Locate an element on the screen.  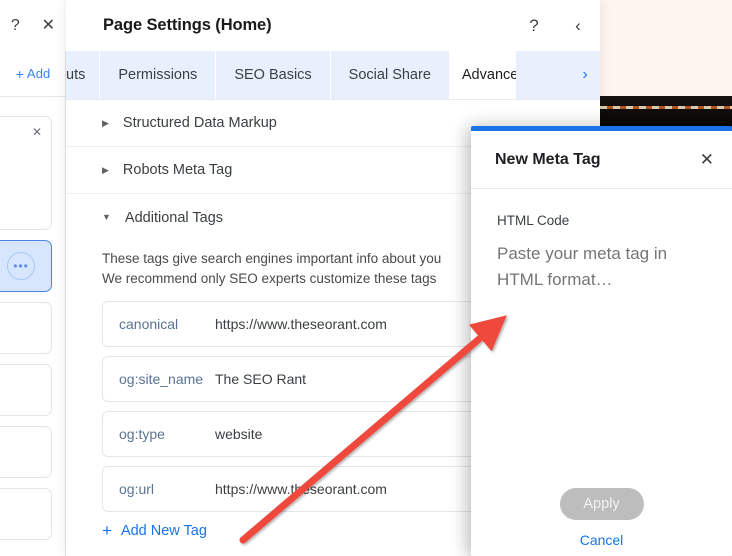
apply-button: Apply is located at coordinates (601, 504).